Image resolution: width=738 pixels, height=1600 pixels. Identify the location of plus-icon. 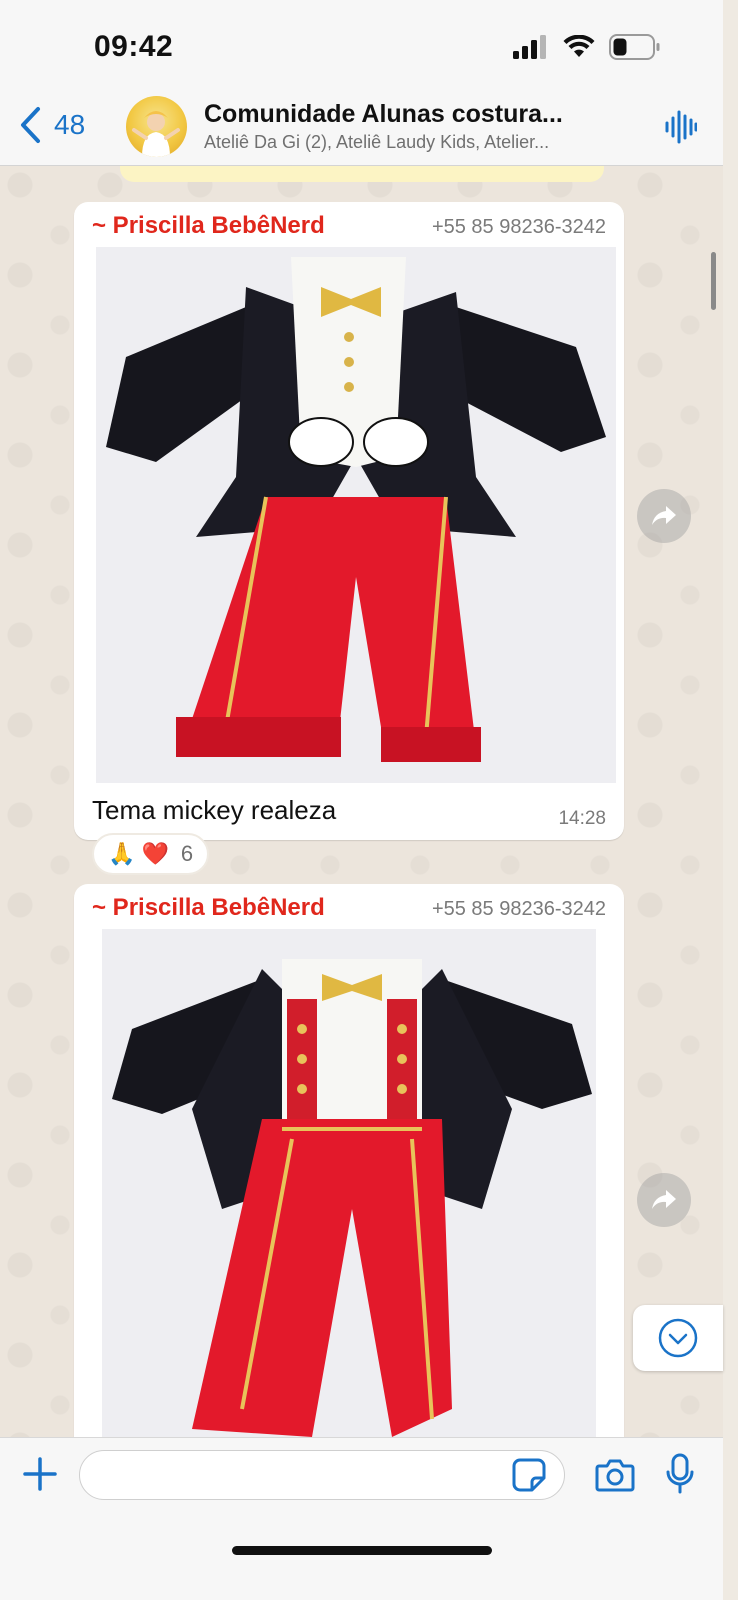
(40, 1474).